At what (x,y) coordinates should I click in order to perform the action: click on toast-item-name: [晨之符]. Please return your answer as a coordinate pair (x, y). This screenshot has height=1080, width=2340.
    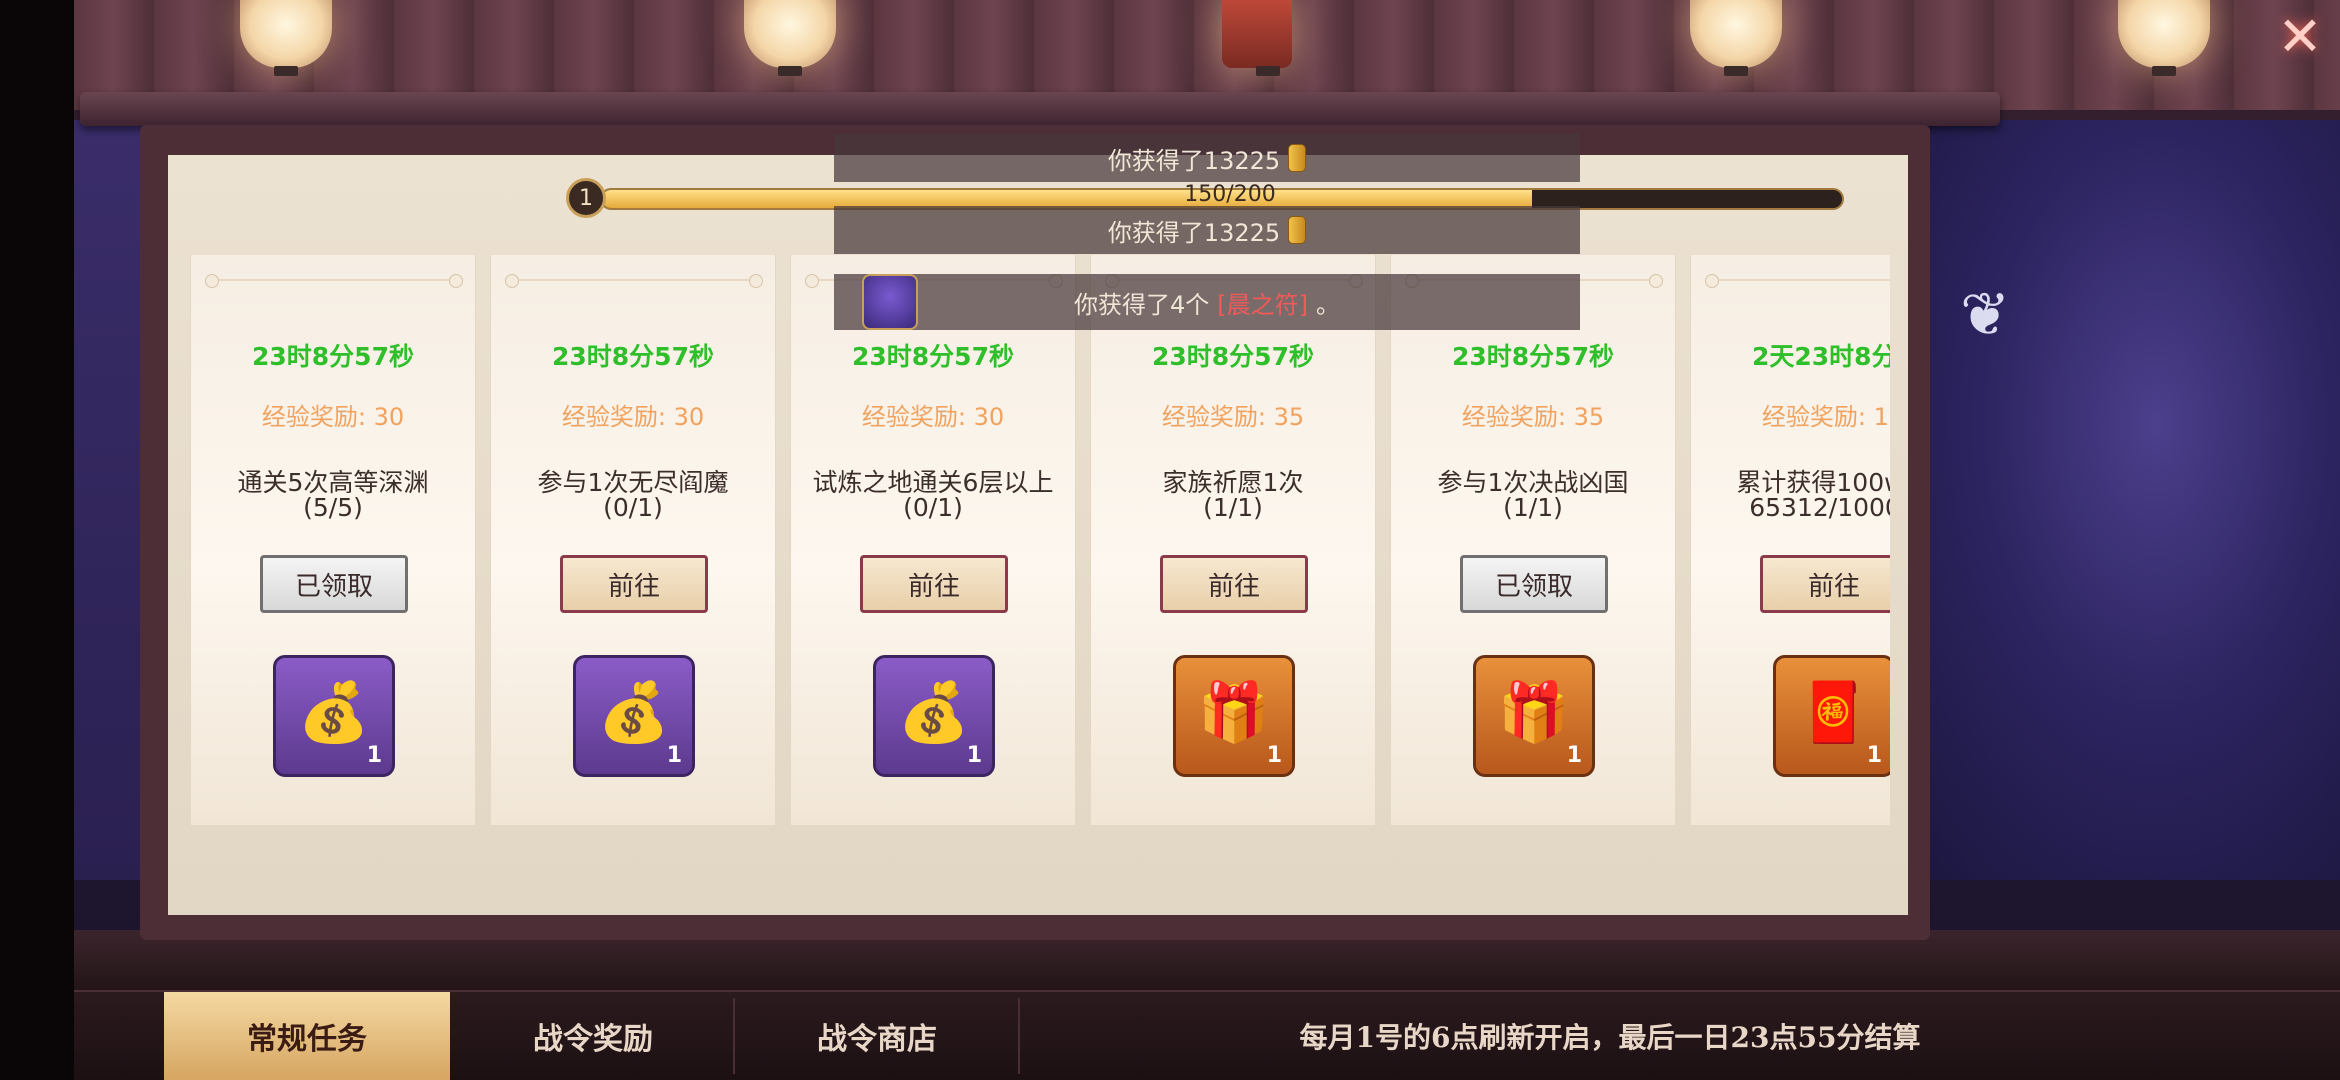
    Looking at the image, I should click on (1262, 304).